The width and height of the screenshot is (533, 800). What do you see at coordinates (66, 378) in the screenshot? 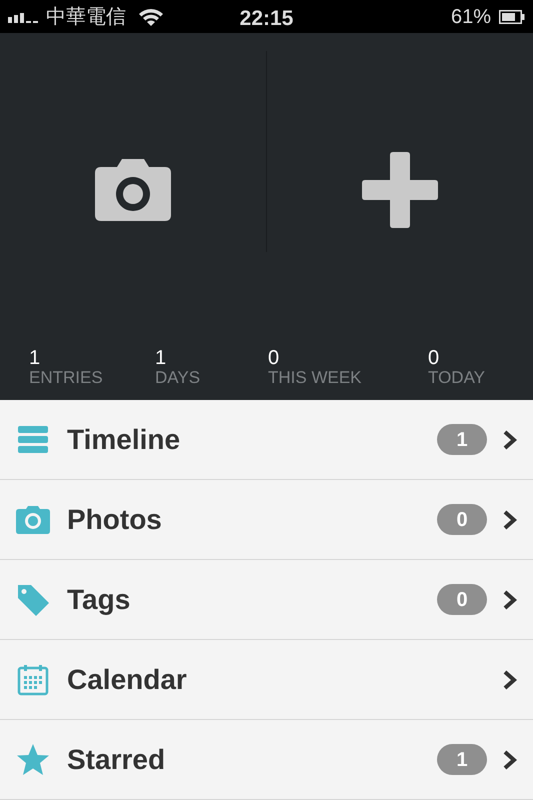
I see `stat-label: ENTRIES` at bounding box center [66, 378].